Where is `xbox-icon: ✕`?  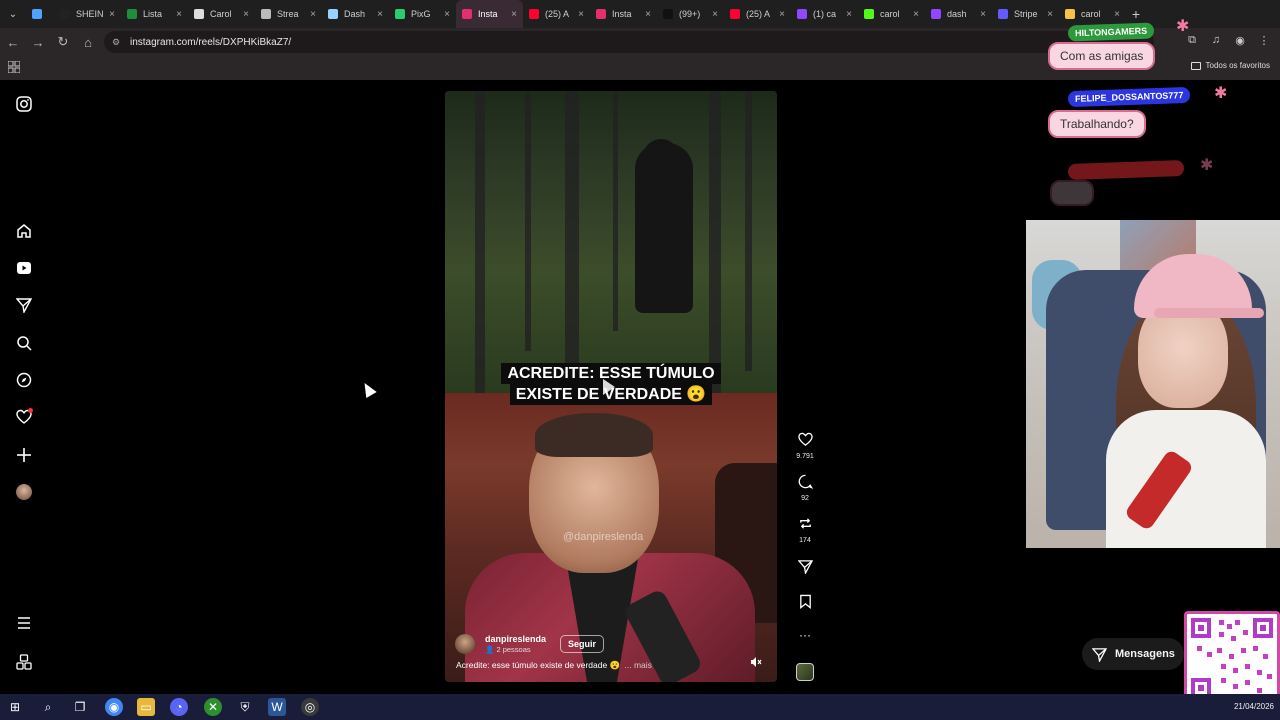 xbox-icon: ✕ is located at coordinates (213, 707).